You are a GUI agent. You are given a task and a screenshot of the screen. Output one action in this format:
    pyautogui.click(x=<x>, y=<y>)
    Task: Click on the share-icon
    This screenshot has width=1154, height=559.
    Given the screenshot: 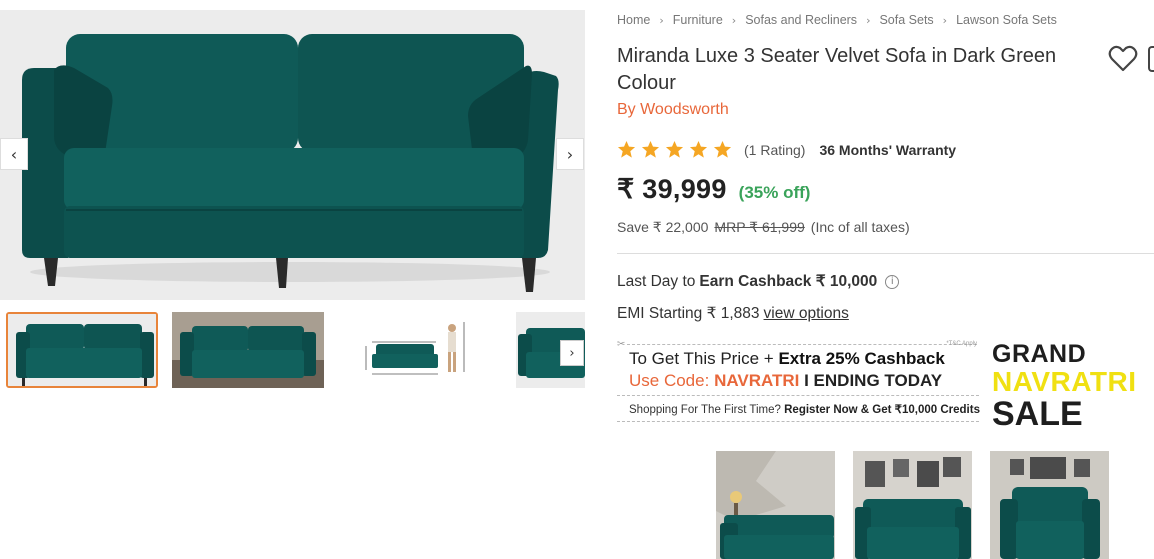 What is the action you would take?
    pyautogui.click(x=1151, y=59)
    